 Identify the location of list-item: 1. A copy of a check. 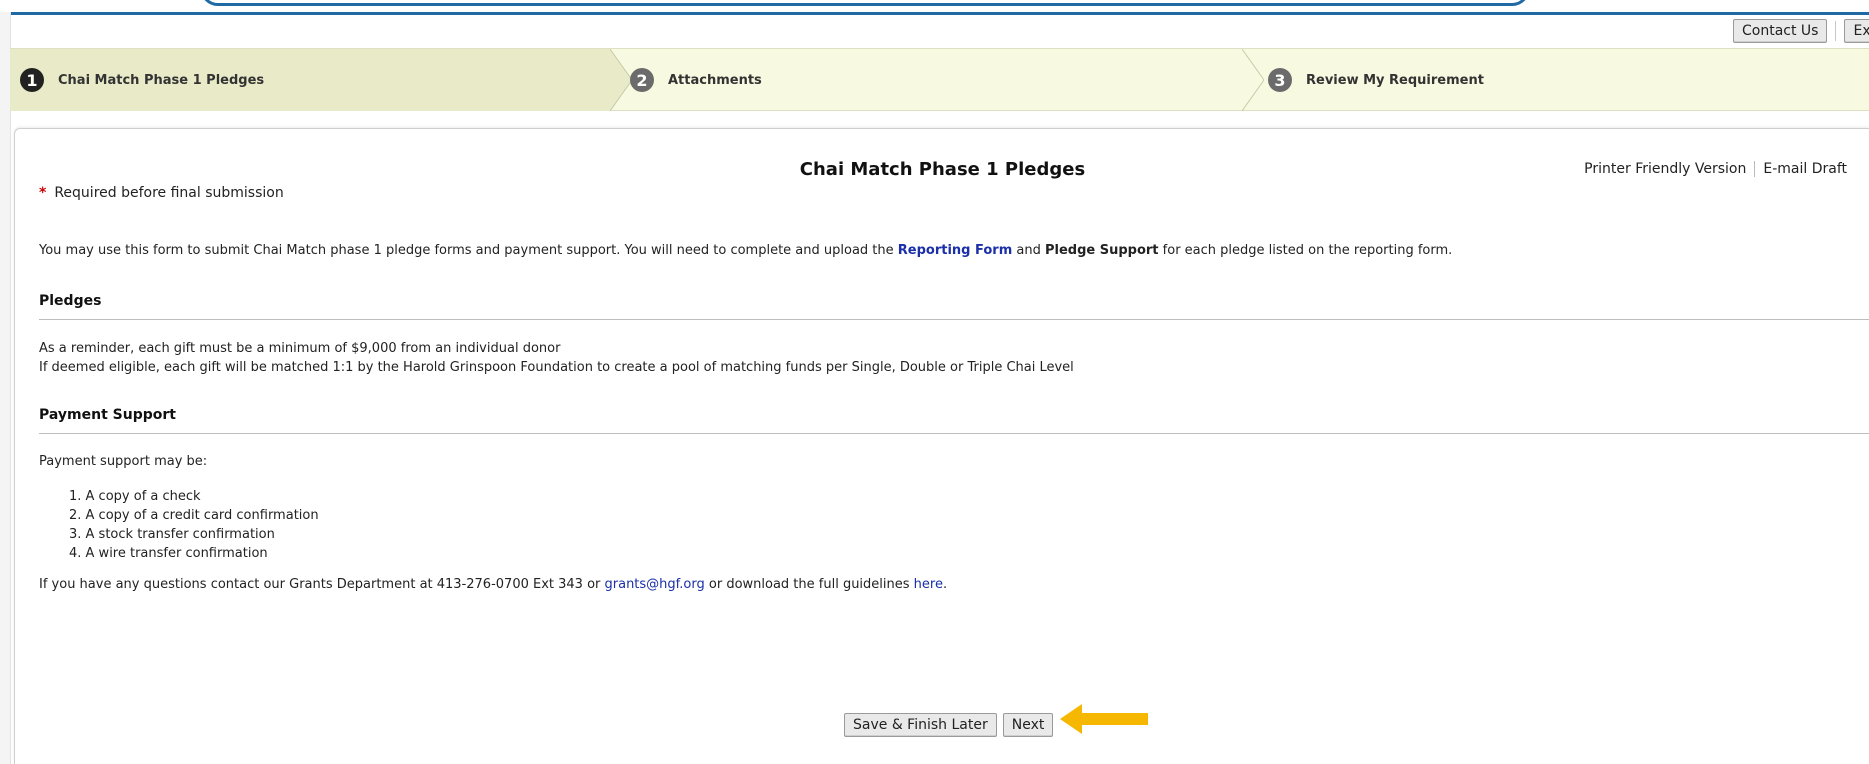
(135, 496).